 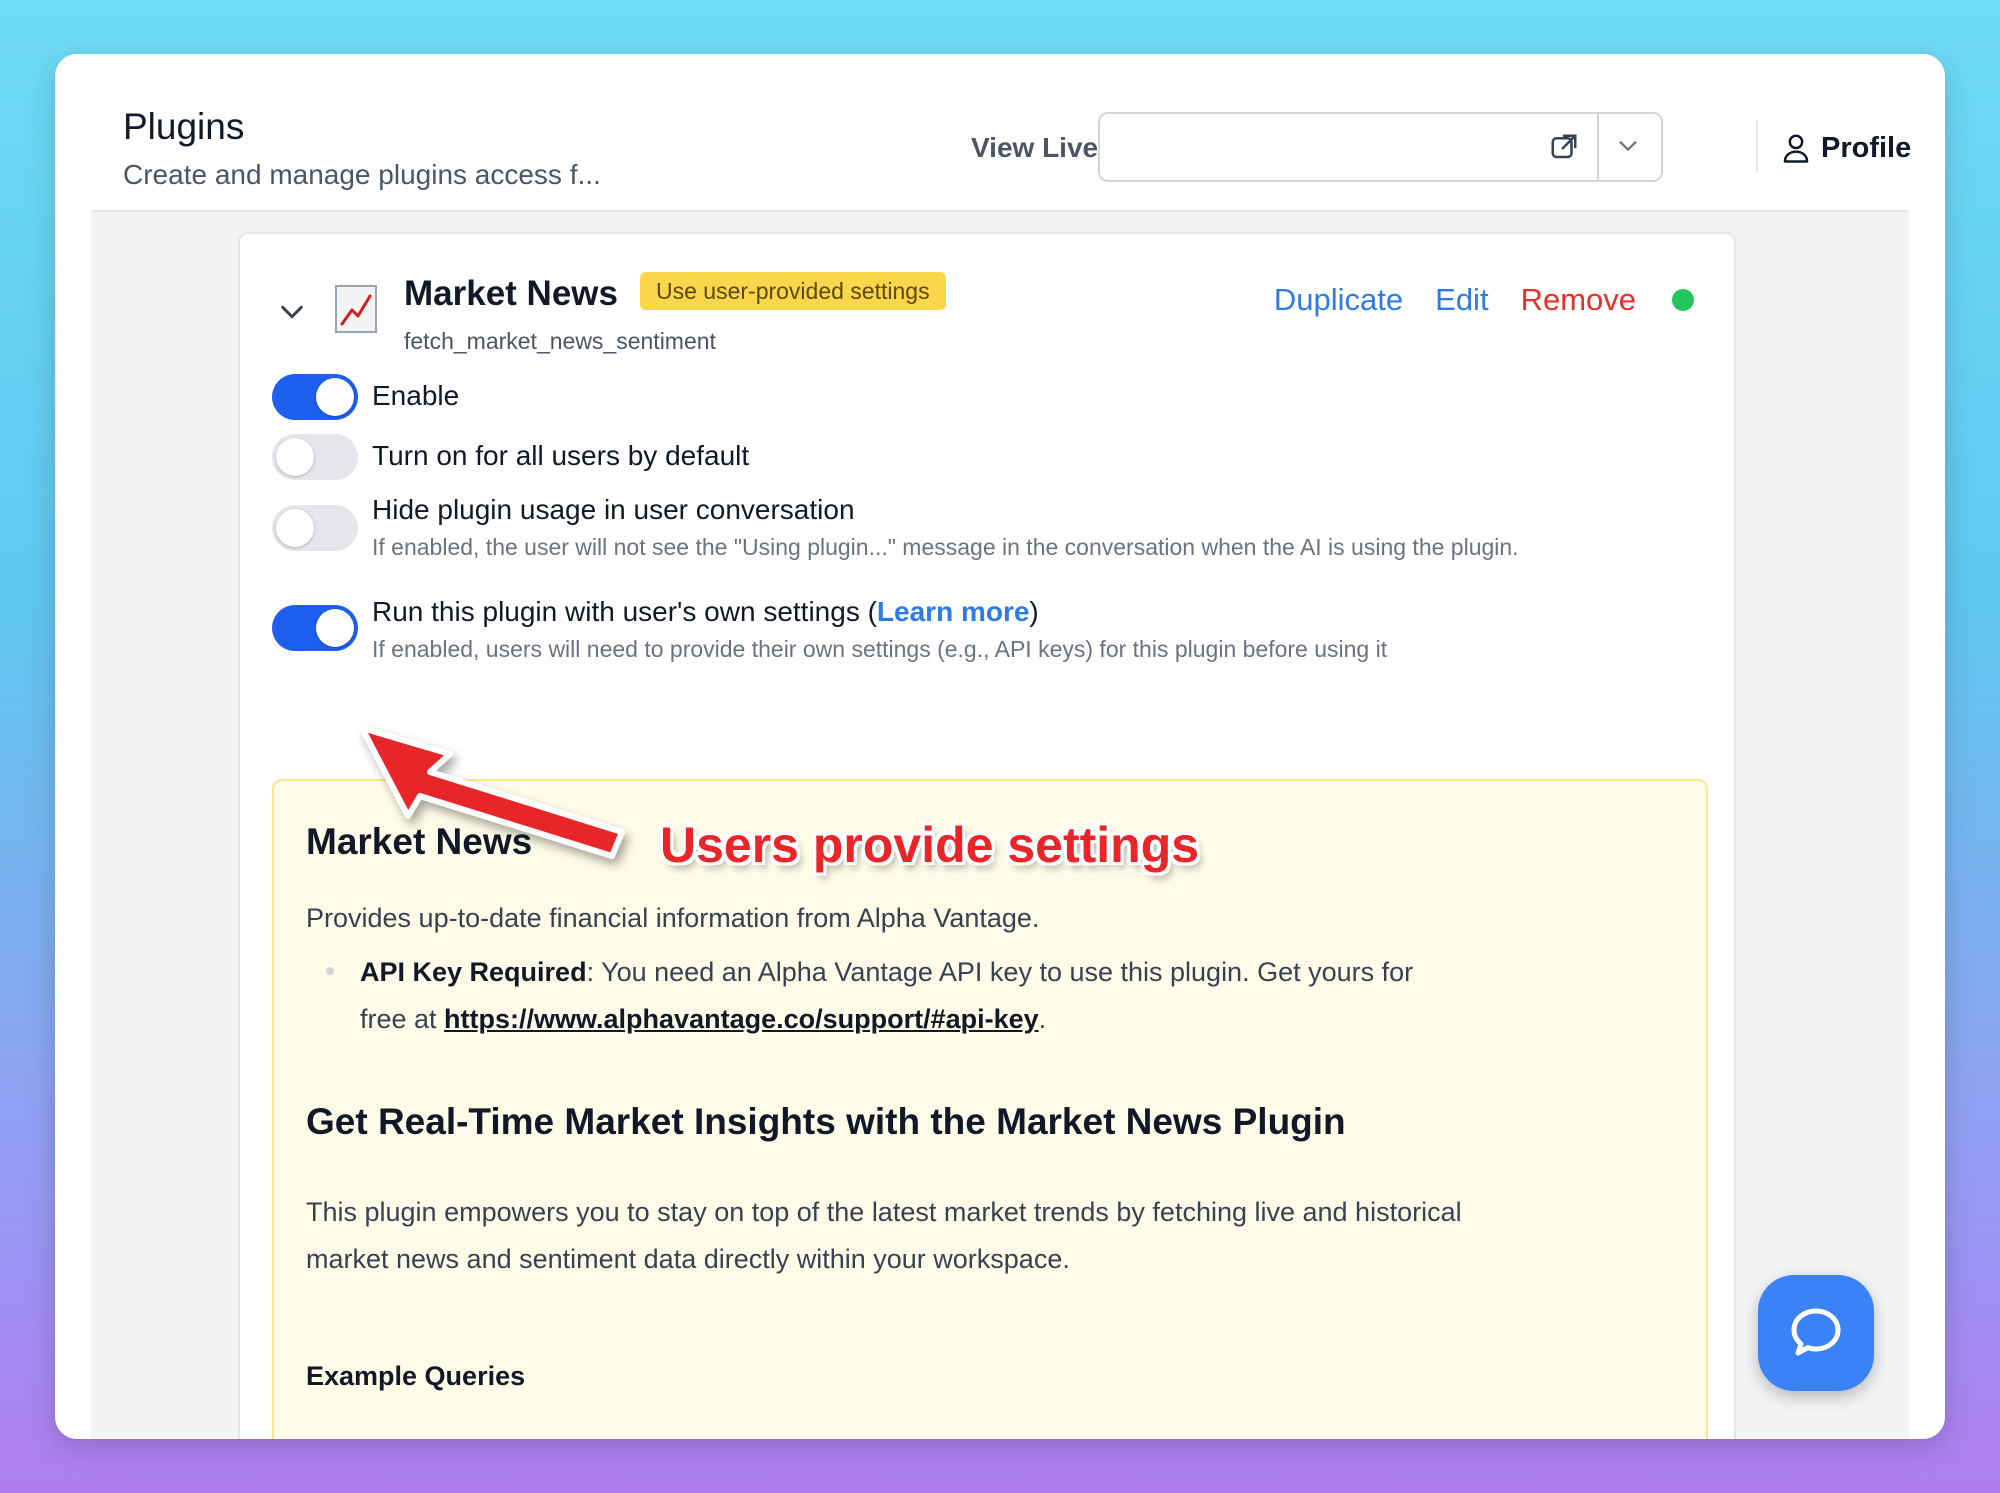 I want to click on plugin-actions: Duplicate Edit Remove, so click(x=1484, y=300).